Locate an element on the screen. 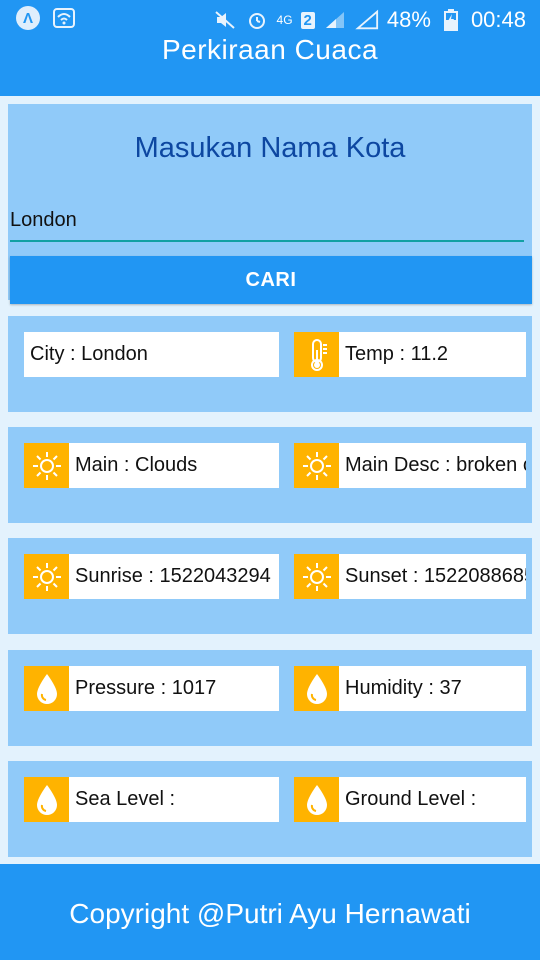 This screenshot has height=960, width=540. weather-row-1: City : London Temp : 11.2 is located at coordinates (270, 364).